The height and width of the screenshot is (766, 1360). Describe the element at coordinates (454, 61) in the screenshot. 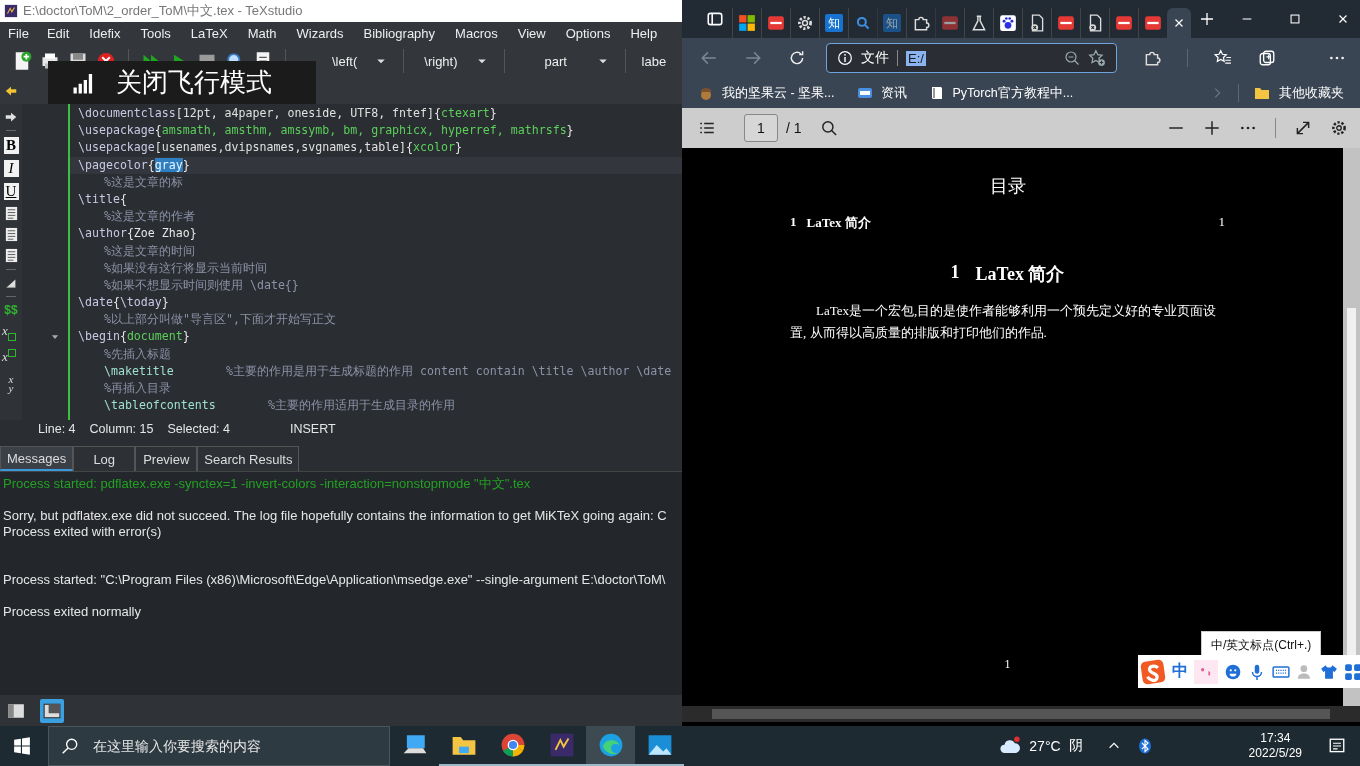

I see `dropdown: \right)` at that location.